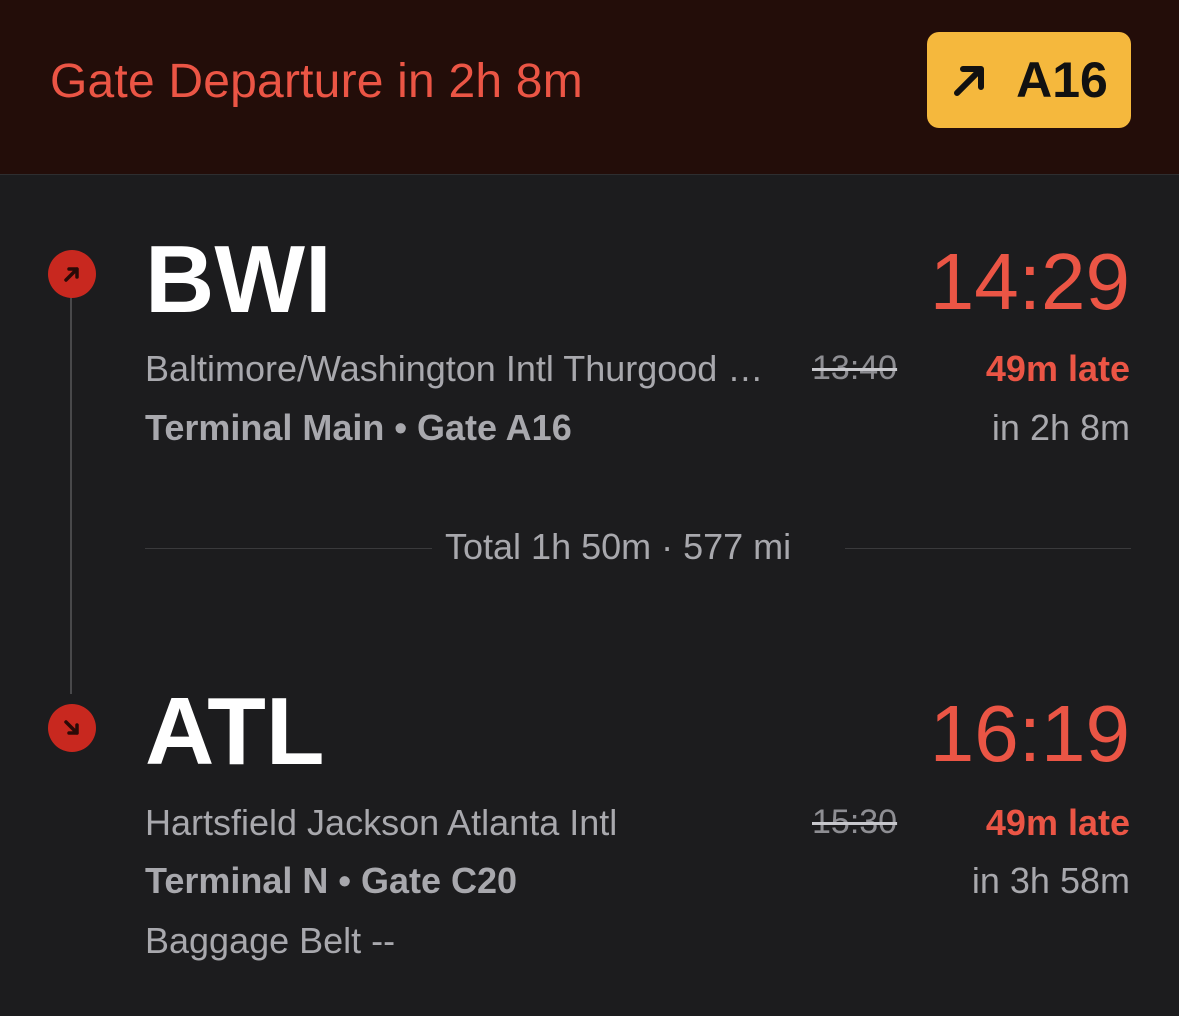 This screenshot has height=1016, width=1179. Describe the element at coordinates (358, 427) in the screenshot. I see `departure-terminal-gate: Terminal Main • Gate A16` at that location.